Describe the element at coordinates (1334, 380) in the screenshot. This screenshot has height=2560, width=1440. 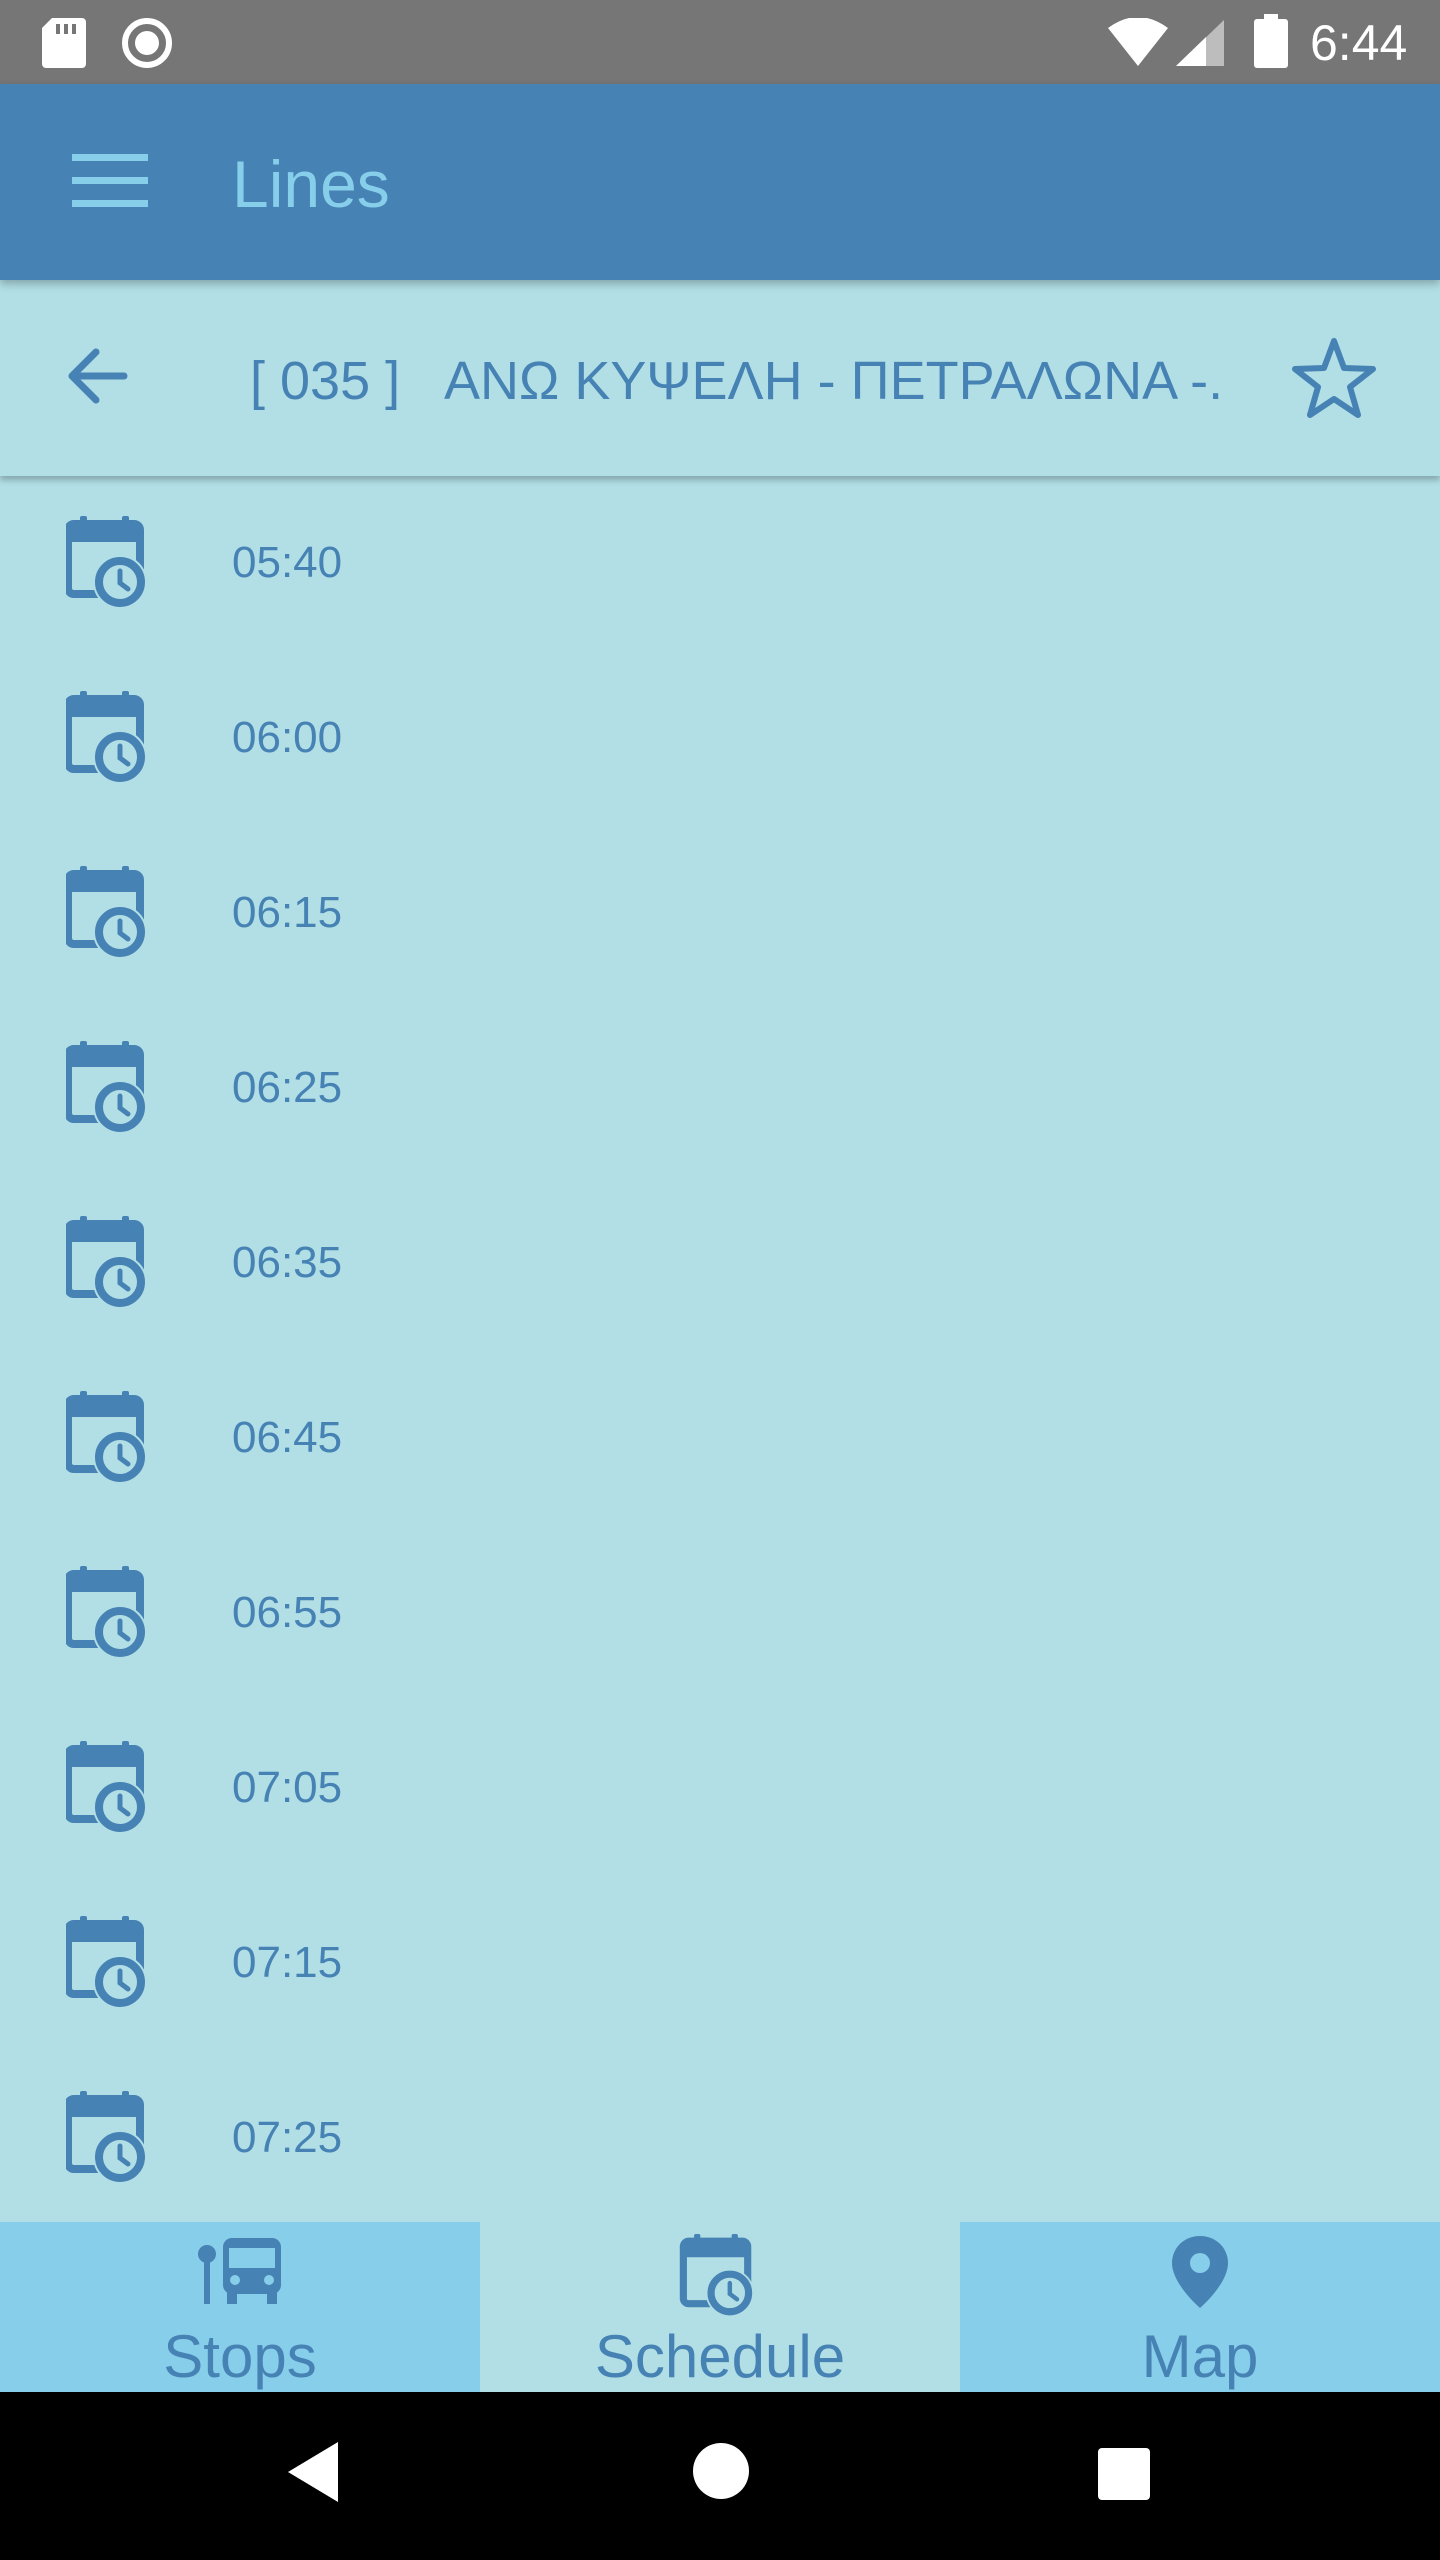
I see `star-outline-icon` at that location.